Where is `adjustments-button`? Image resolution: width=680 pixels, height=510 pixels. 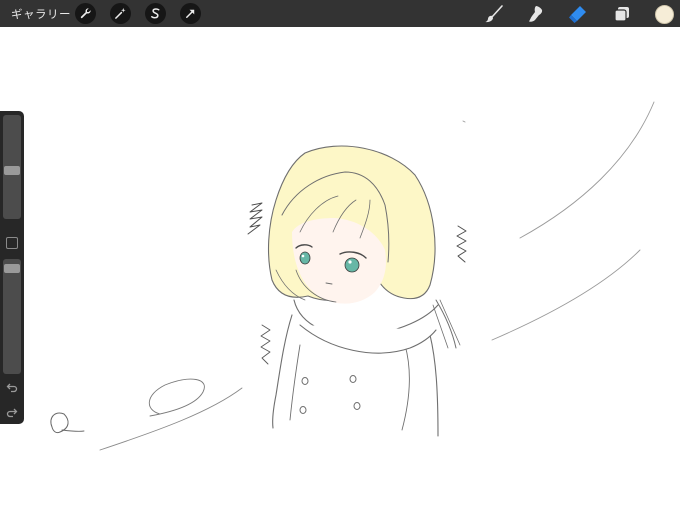
adjustments-button is located at coordinates (120, 13).